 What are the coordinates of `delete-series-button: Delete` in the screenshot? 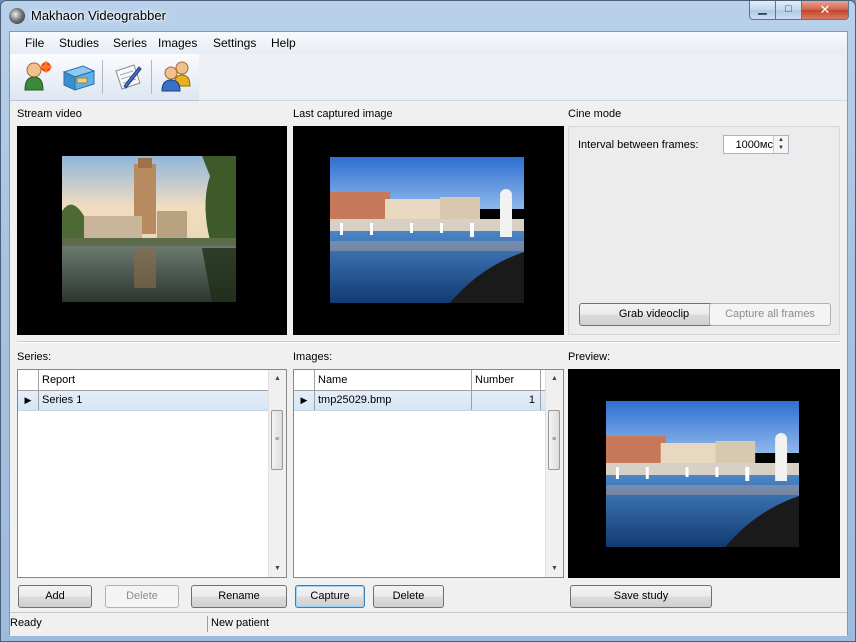 It's located at (142, 596).